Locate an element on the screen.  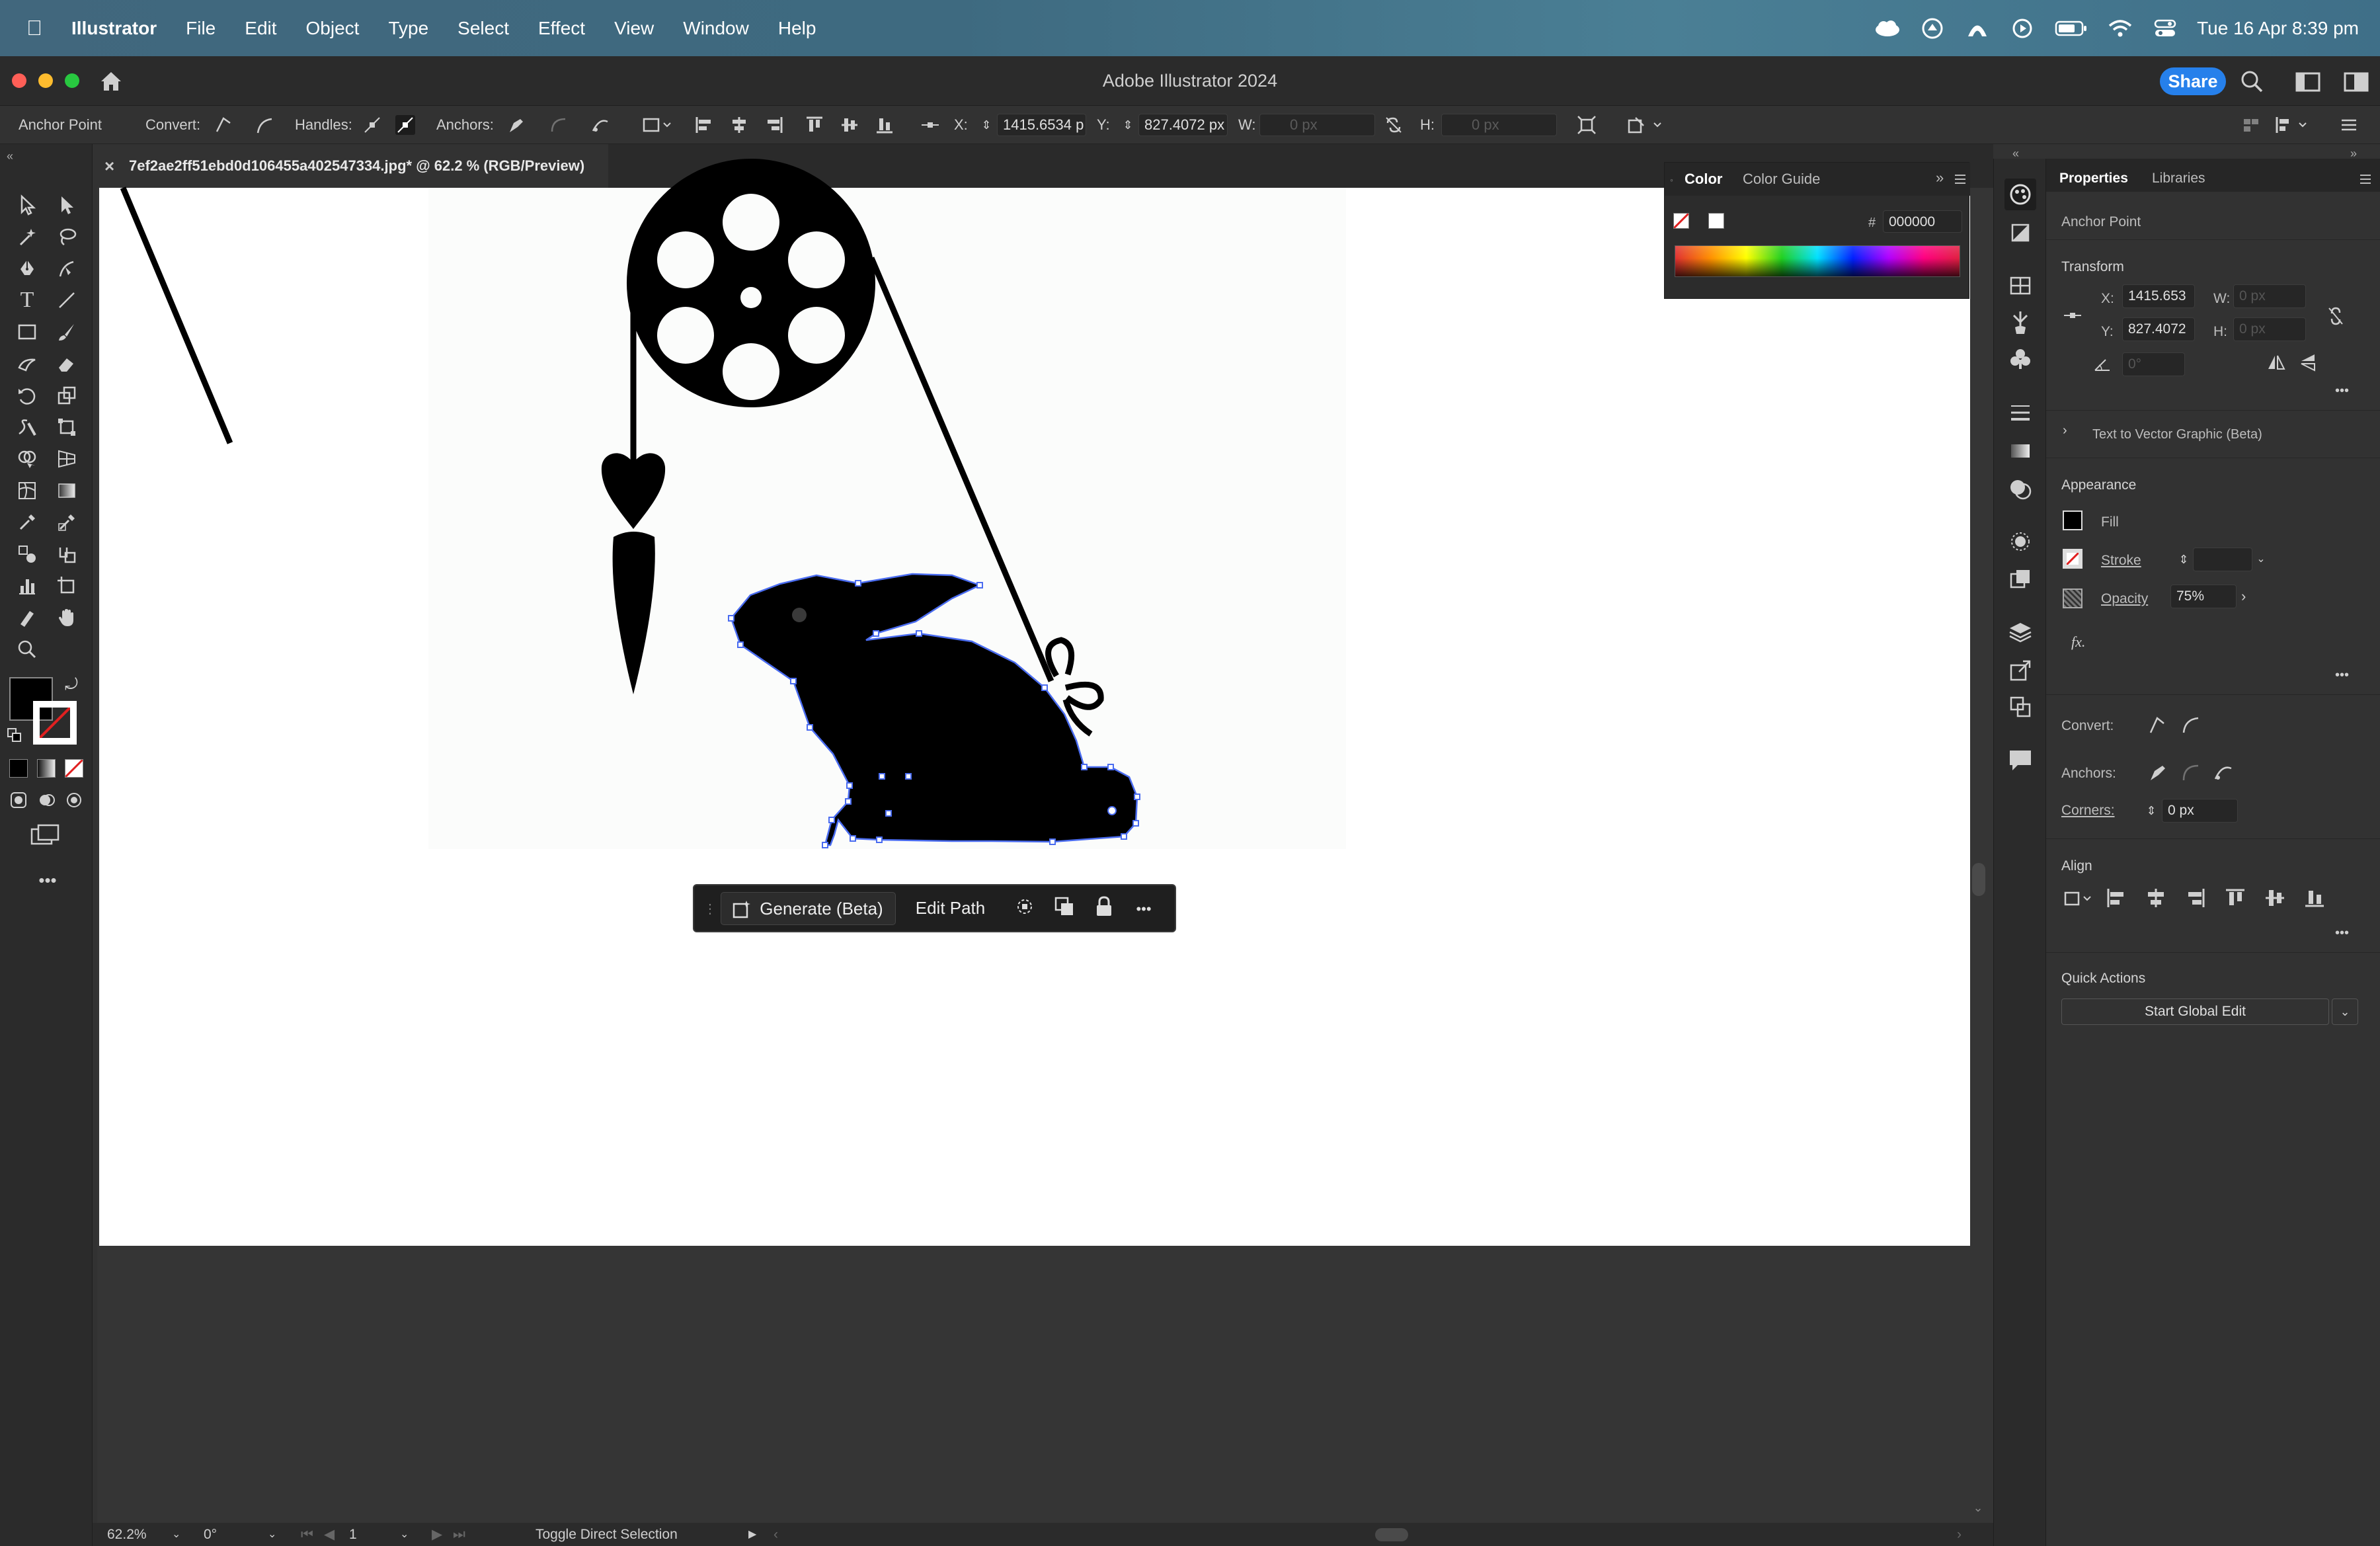
carrot-shape is located at coordinates (633, 613).